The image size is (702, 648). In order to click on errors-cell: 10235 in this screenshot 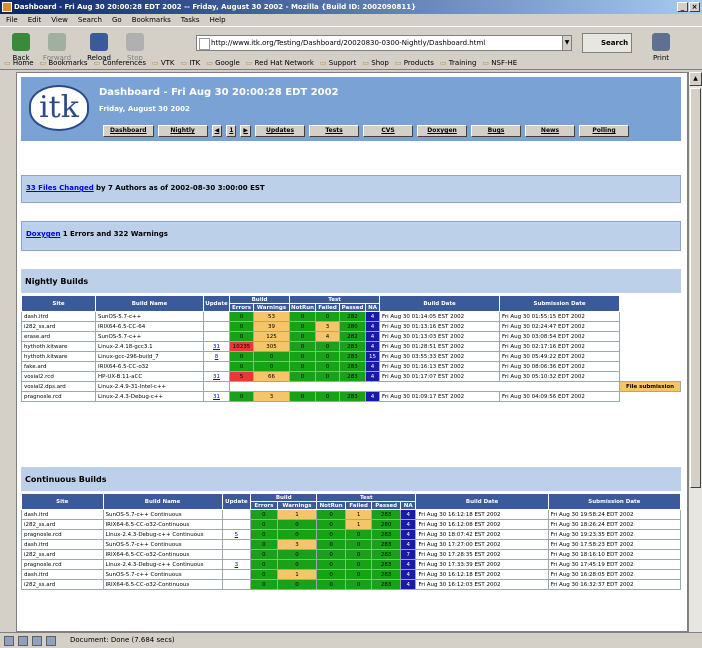, I will do `click(241, 346)`.